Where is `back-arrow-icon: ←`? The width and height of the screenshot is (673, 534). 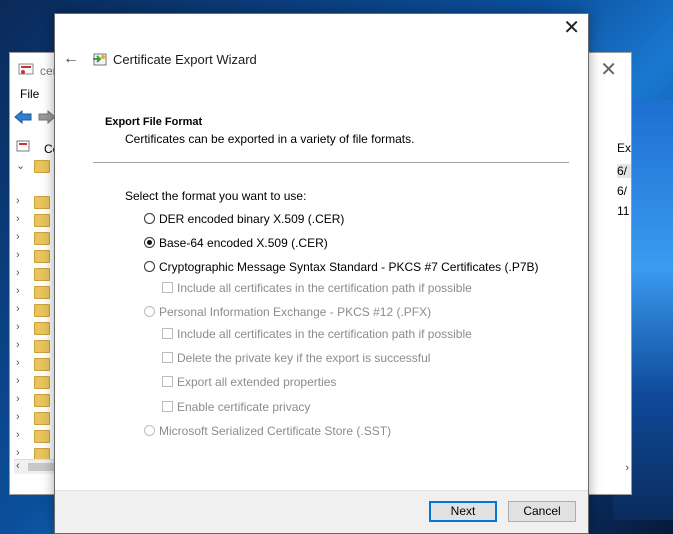
back-arrow-icon: ← is located at coordinates (71, 59).